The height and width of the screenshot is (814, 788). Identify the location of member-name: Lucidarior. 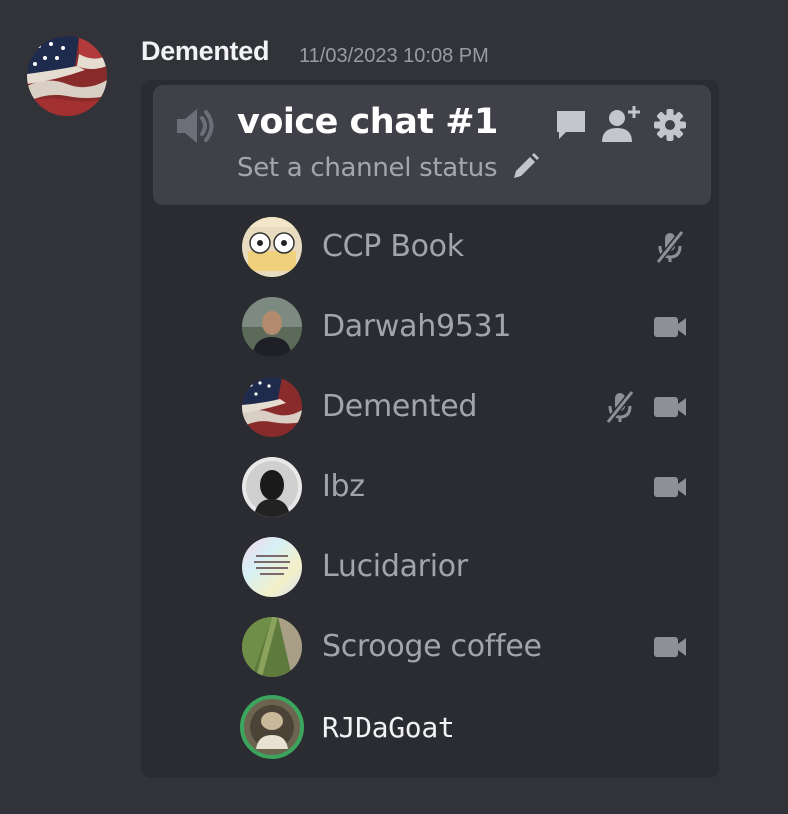
(395, 566).